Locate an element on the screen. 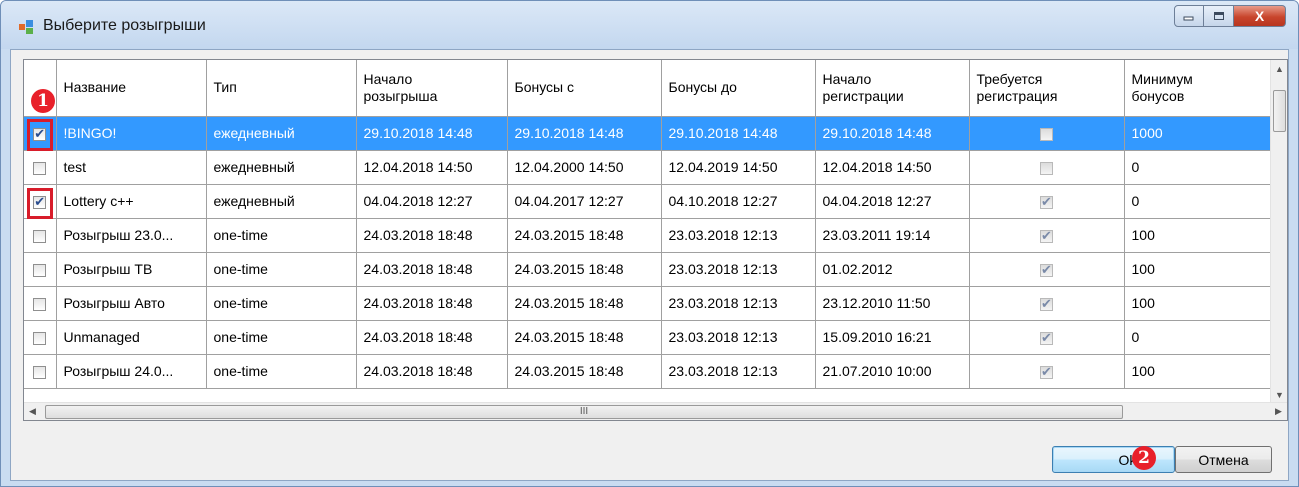  vertical-scroll-thumb is located at coordinates (1279, 111).